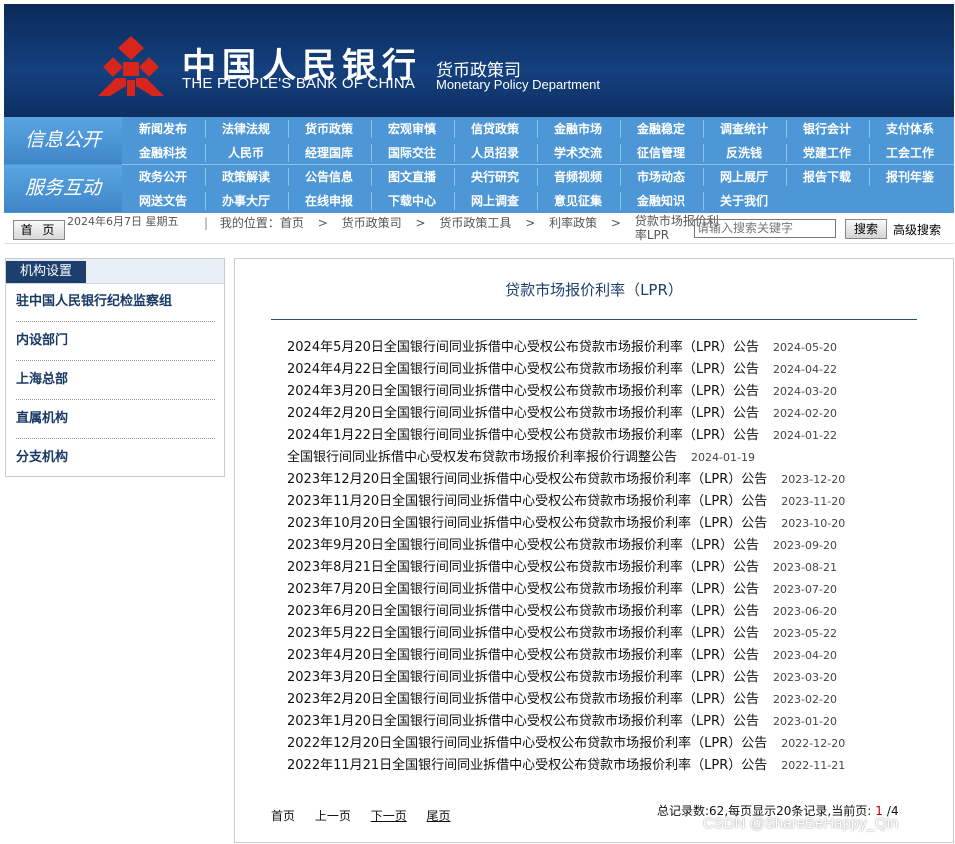 This screenshot has height=844, width=955. I want to click on nav-item: 关于我们, so click(744, 201).